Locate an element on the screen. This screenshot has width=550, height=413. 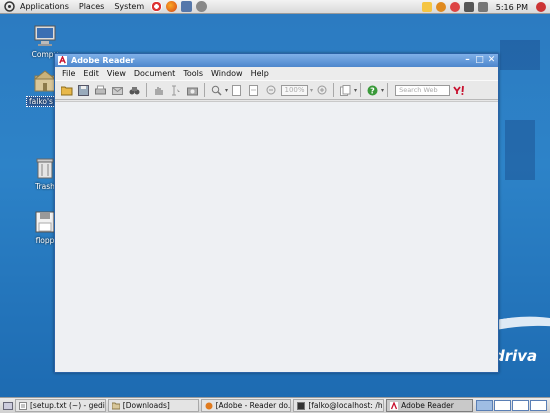
window-titlebar: Adobe Reader – □ ✕ is located at coordinates (276, 60).